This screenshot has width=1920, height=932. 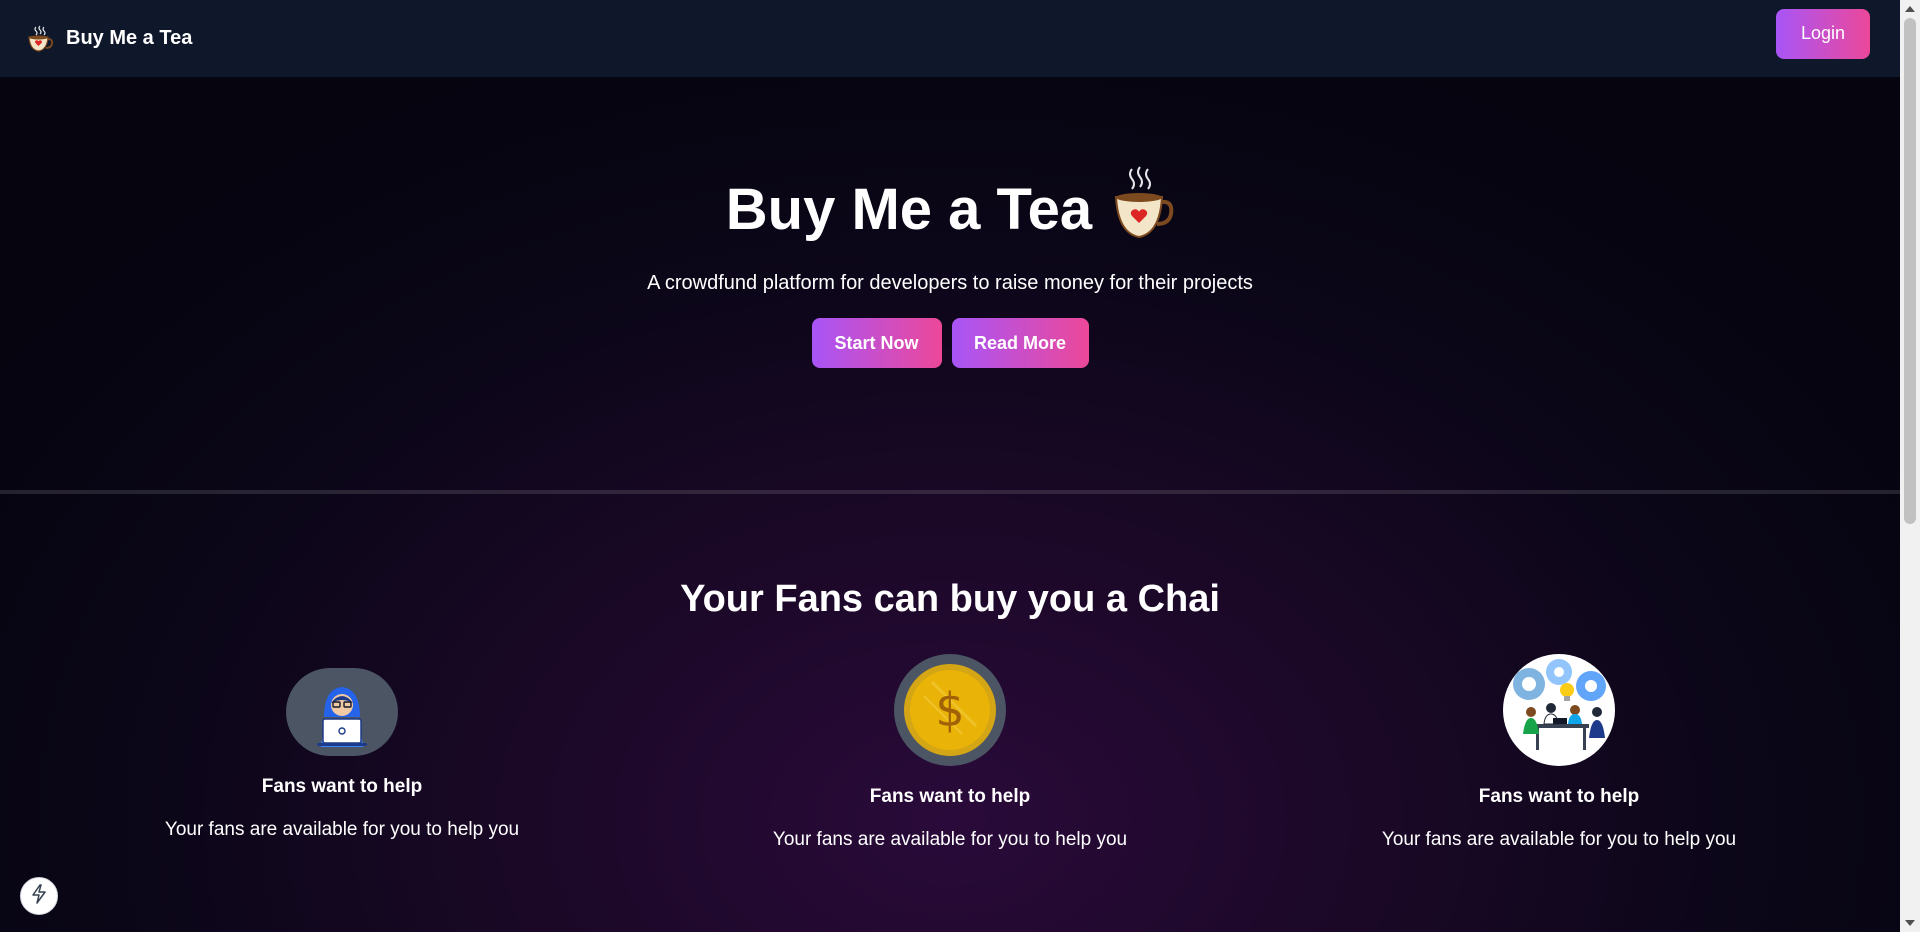 I want to click on hero-title: Buy Me a Tea, so click(x=909, y=209).